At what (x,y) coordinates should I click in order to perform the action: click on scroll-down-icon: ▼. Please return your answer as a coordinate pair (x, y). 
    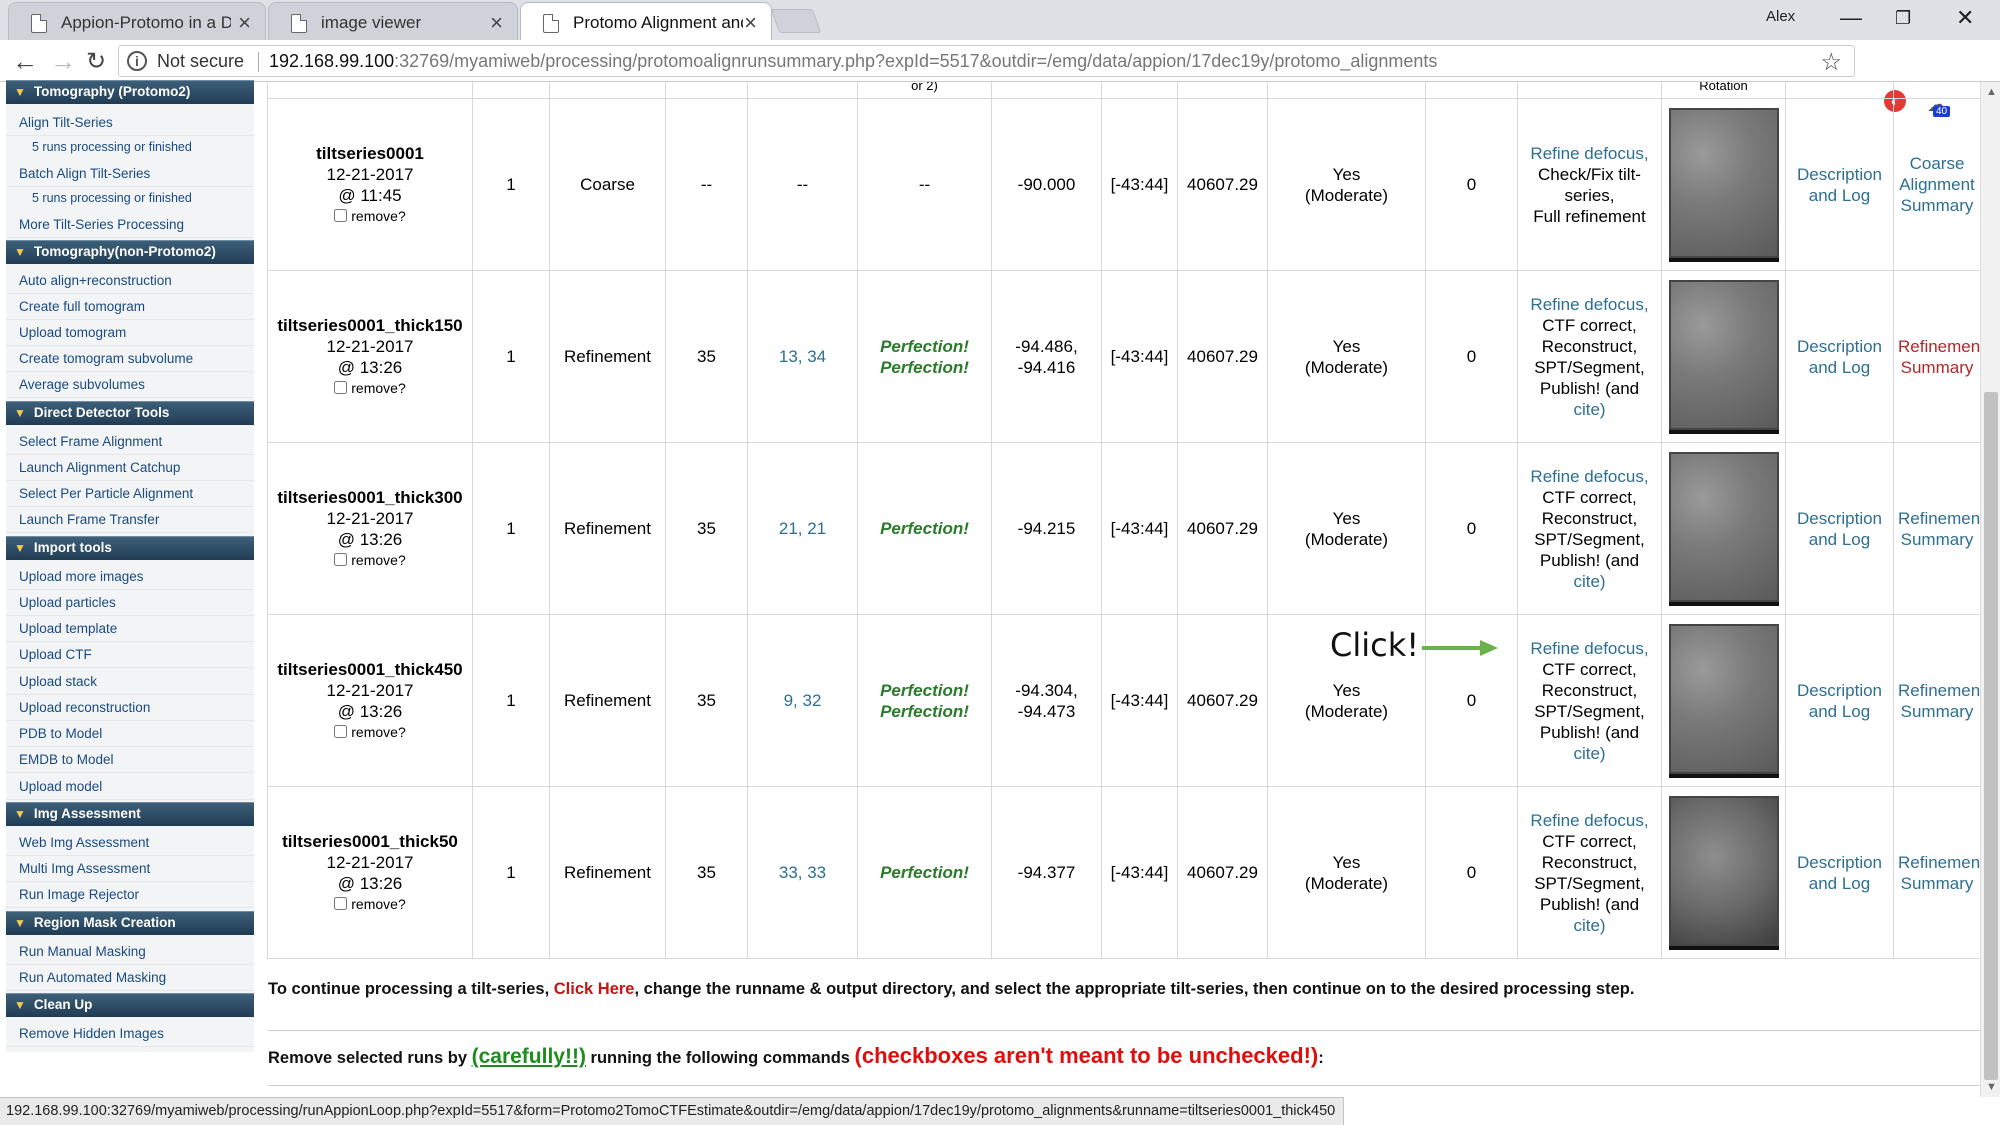
    Looking at the image, I should click on (1991, 1087).